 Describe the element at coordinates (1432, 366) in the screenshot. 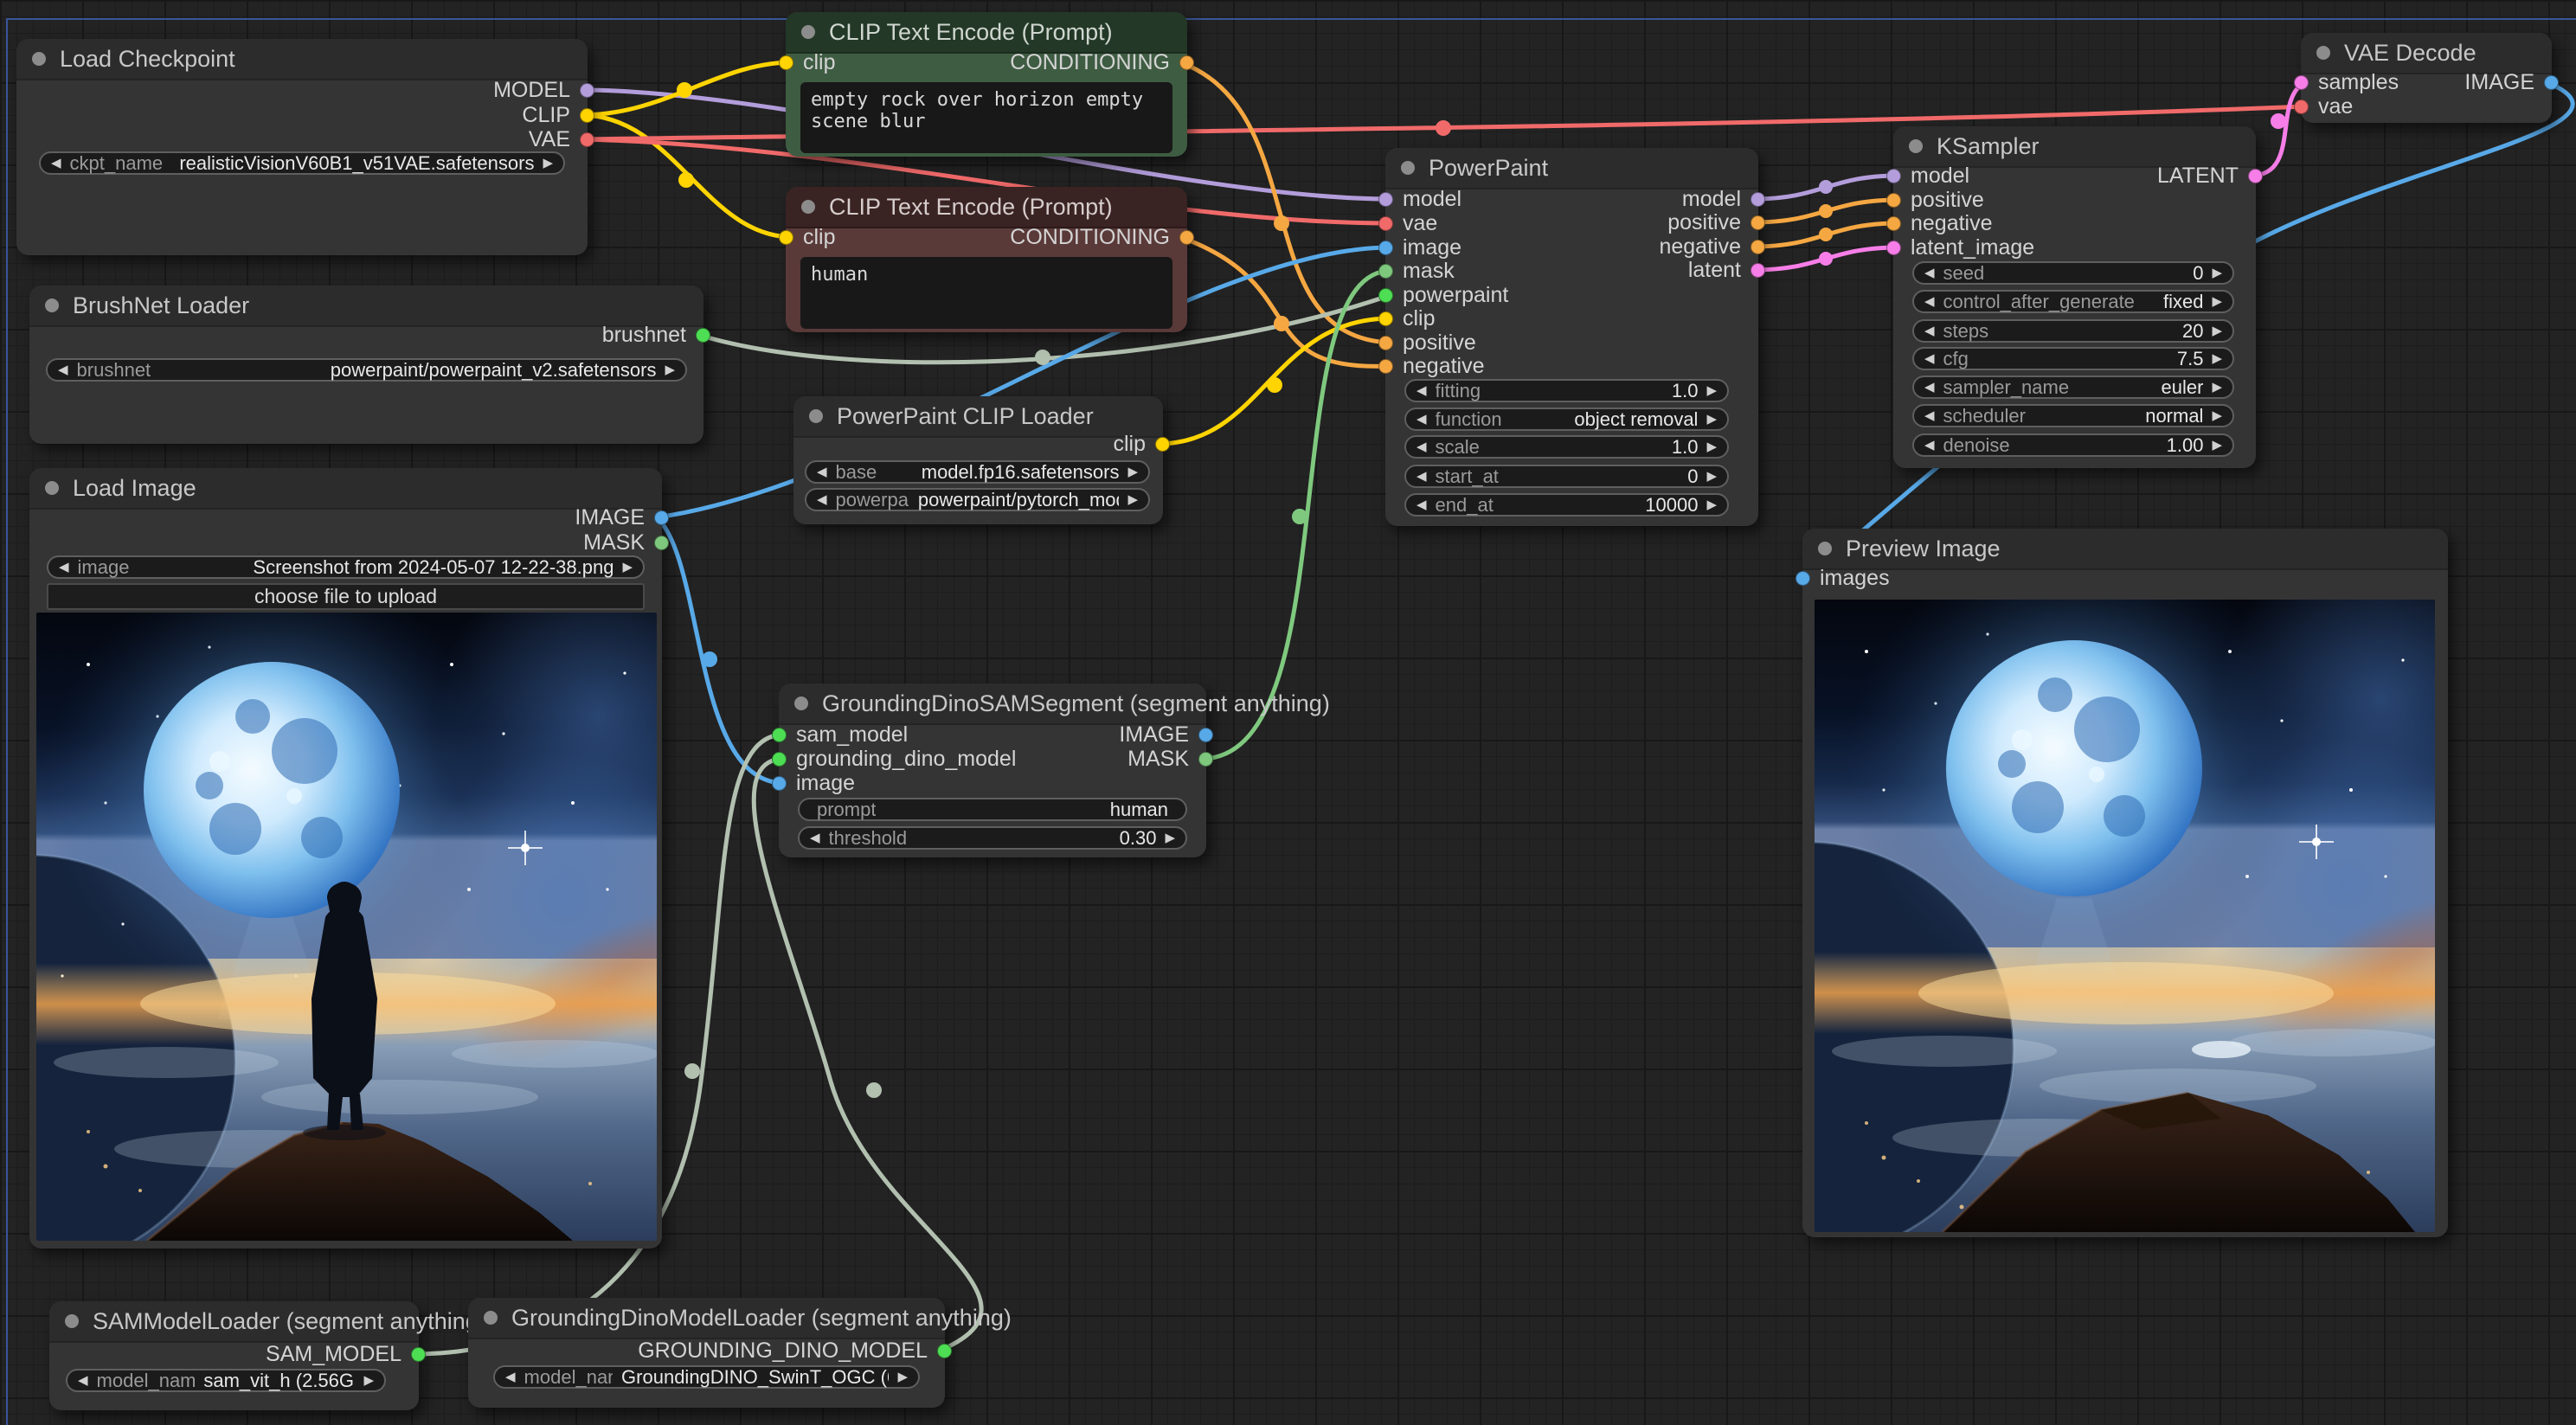

I see `input-slot-negative: negative` at that location.